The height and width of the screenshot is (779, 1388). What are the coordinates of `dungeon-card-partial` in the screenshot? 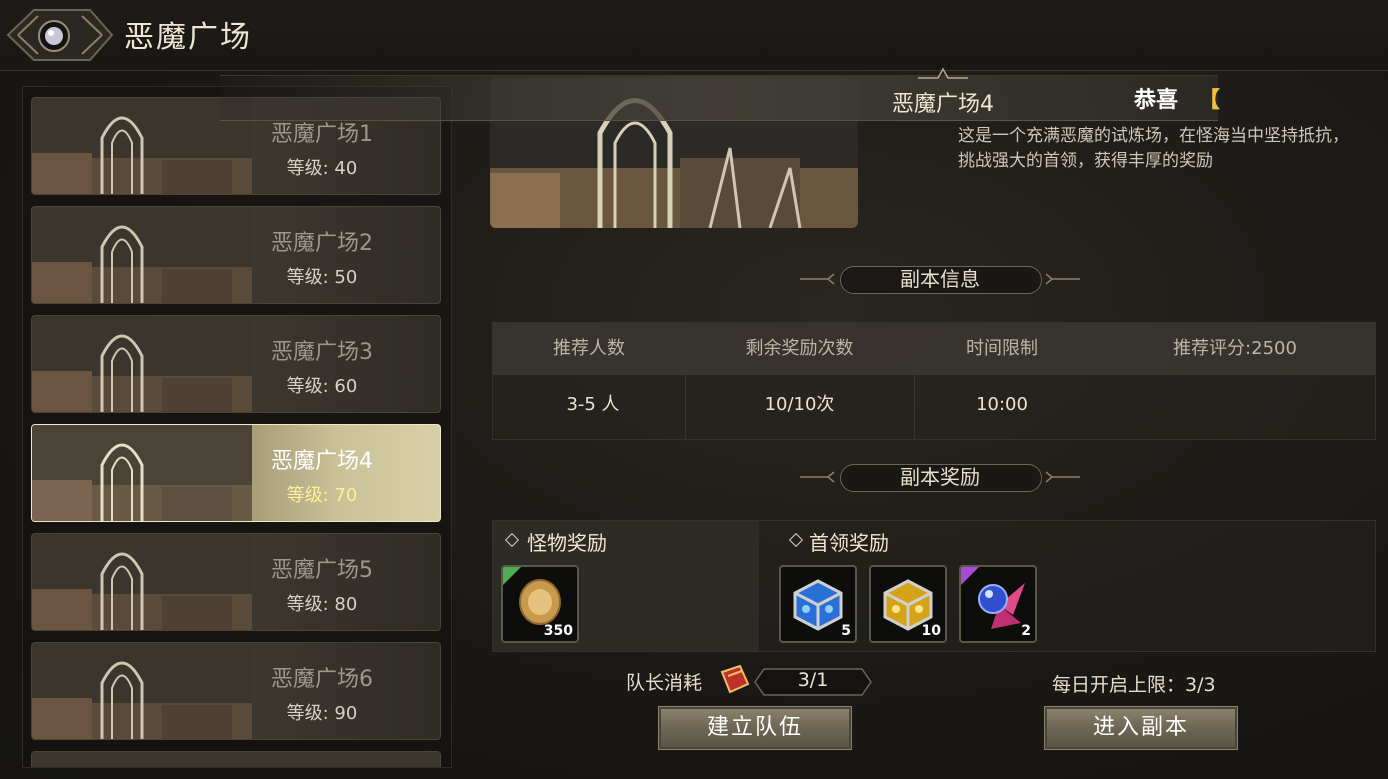 It's located at (236, 759).